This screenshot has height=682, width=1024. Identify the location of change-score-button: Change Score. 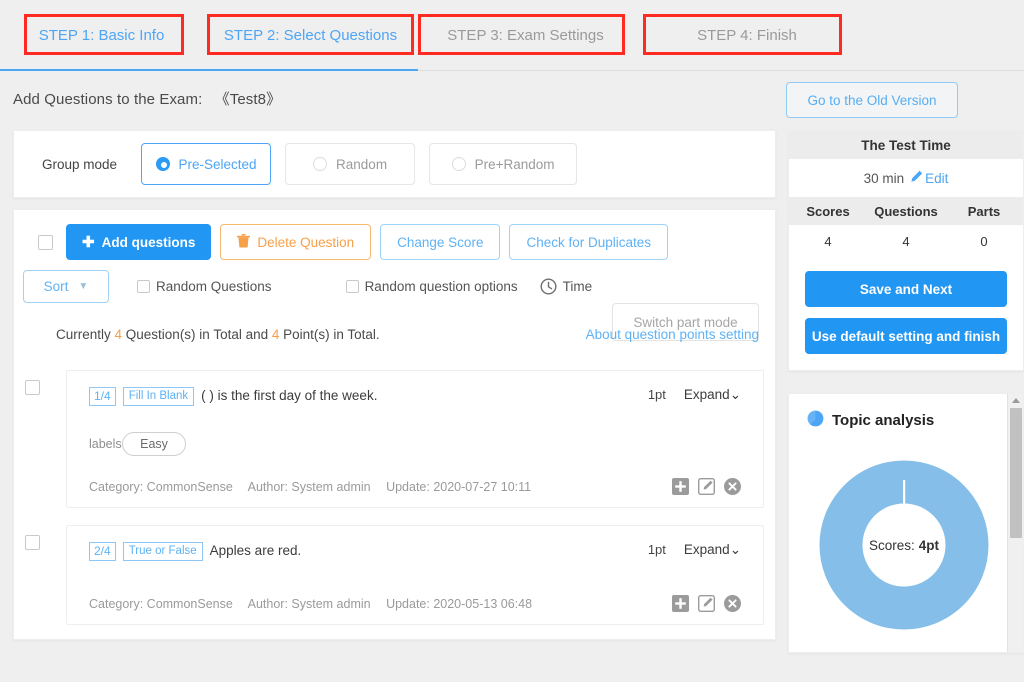
(440, 242).